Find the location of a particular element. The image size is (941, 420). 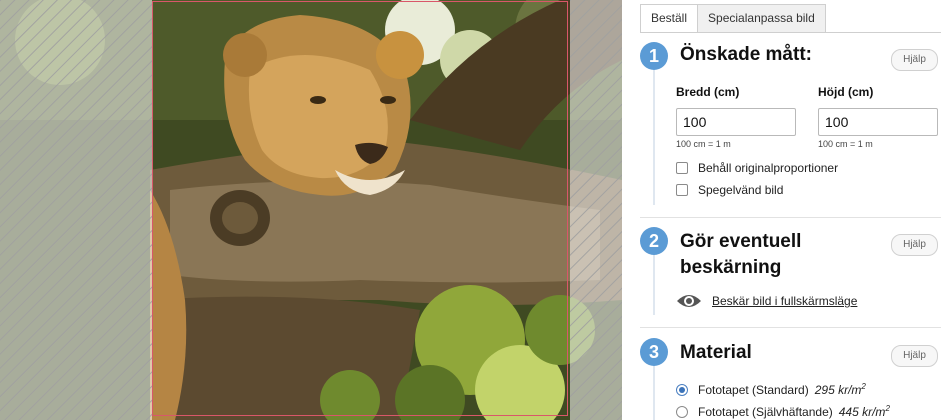

keep-proportions-option: Behåll originalproportioner is located at coordinates (757, 168).